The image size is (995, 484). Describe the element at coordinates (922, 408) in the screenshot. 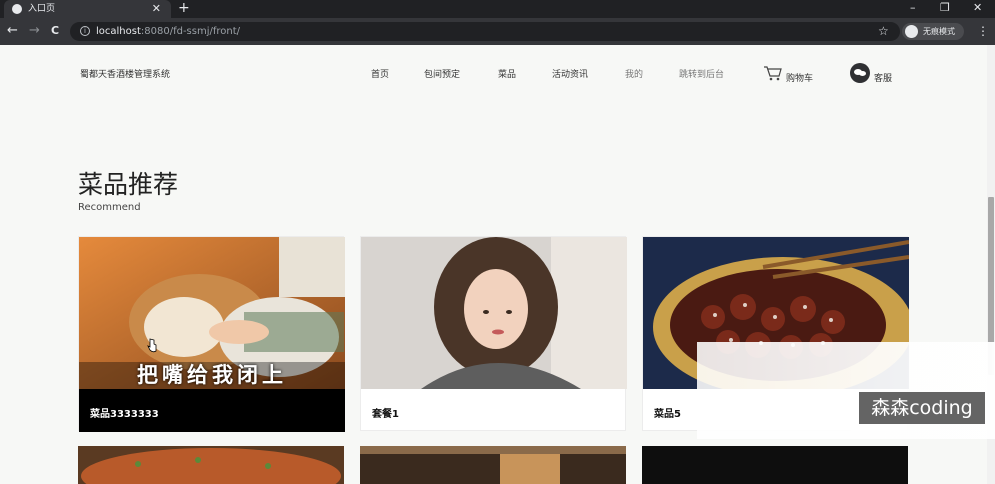

I see `watermark-label: 森森coding` at that location.